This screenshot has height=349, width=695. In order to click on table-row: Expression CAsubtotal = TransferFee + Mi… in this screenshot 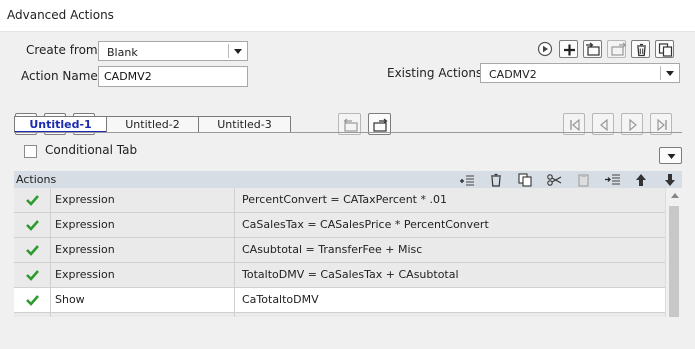, I will do `click(339, 250)`.